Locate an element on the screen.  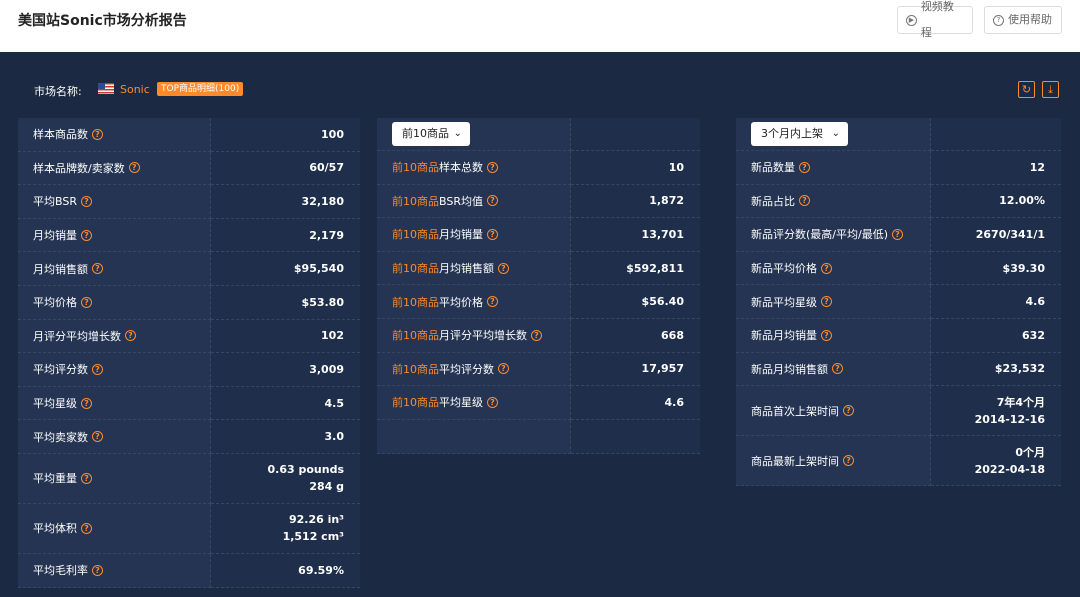
row-label: 新品月均销售额? is located at coordinates (833, 369).